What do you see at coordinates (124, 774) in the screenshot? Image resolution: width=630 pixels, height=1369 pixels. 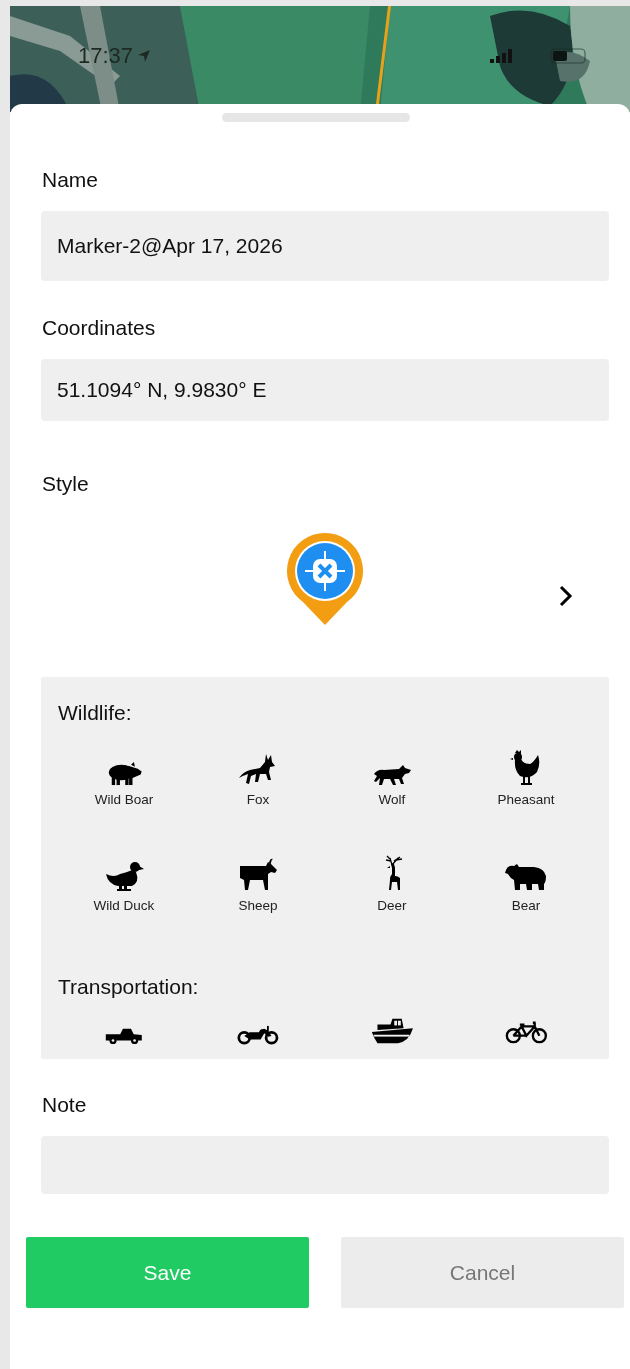 I see `icon-option: Wild Boar` at bounding box center [124, 774].